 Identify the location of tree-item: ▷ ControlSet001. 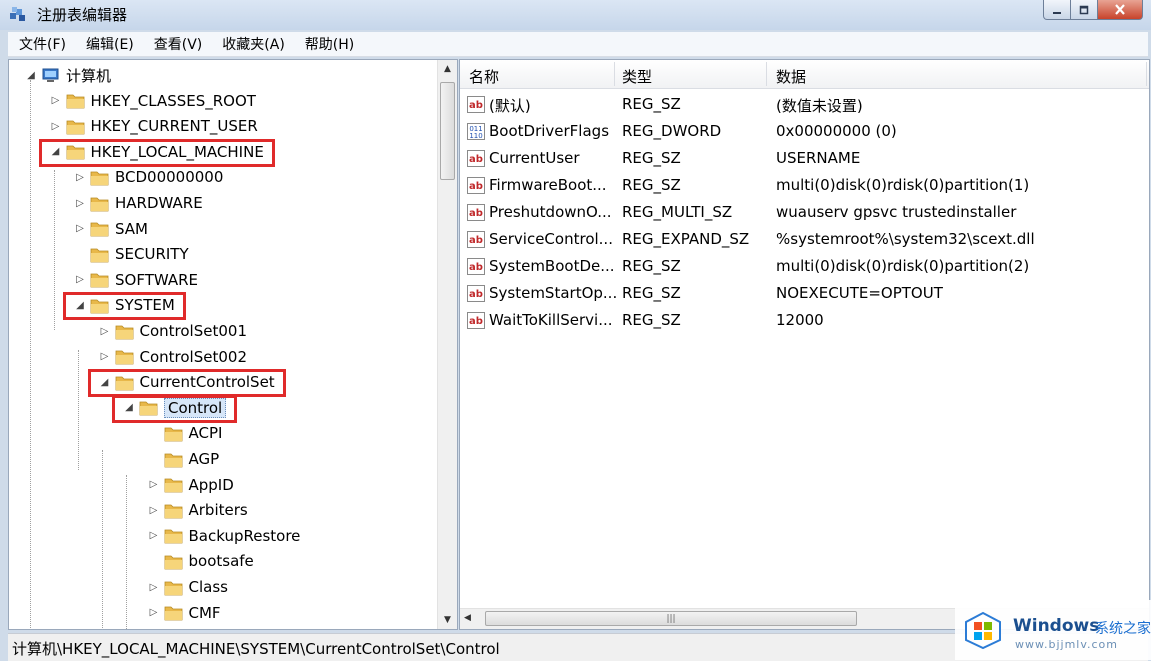
(173, 331).